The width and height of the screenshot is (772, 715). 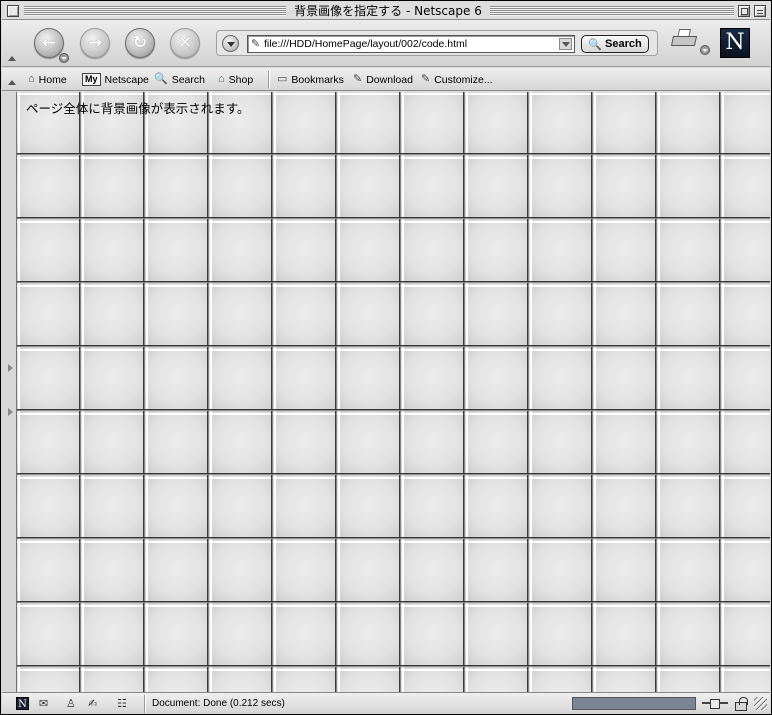 I want to click on bookmarks-button: ▭ Bookmarks, so click(x=310, y=79).